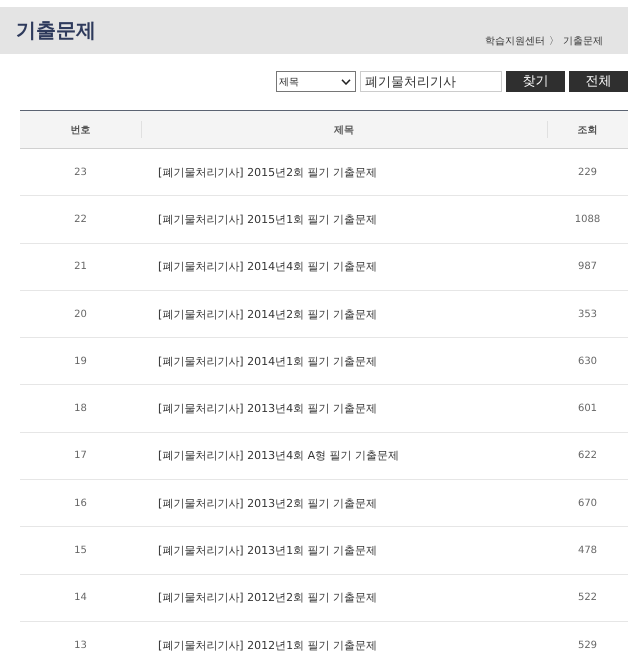 The width and height of the screenshot is (635, 661). Describe the element at coordinates (268, 551) in the screenshot. I see `post-title-link: [폐기물처리기사] 2013년1회 필기 기출문제` at that location.